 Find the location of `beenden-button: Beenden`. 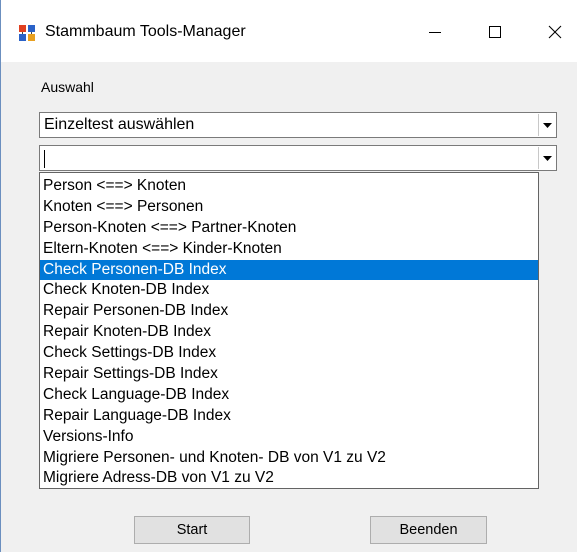

beenden-button: Beenden is located at coordinates (428, 530).